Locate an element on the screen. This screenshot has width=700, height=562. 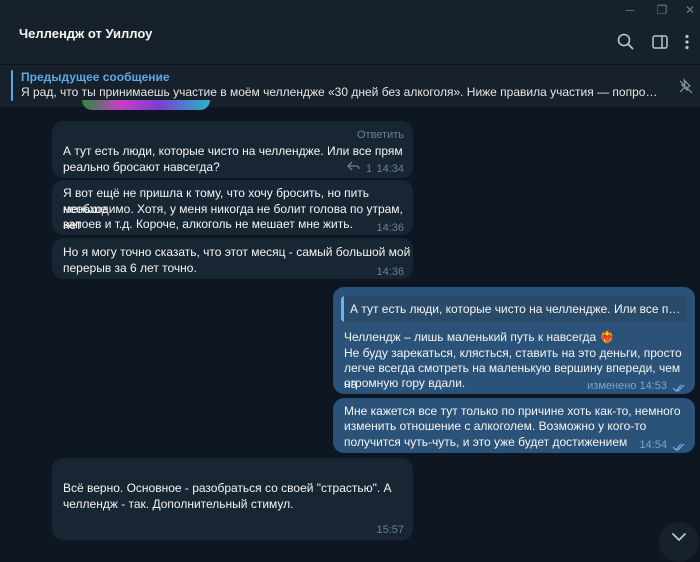
chat-header: Челлендж от Уиллоу is located at coordinates (350, 42).